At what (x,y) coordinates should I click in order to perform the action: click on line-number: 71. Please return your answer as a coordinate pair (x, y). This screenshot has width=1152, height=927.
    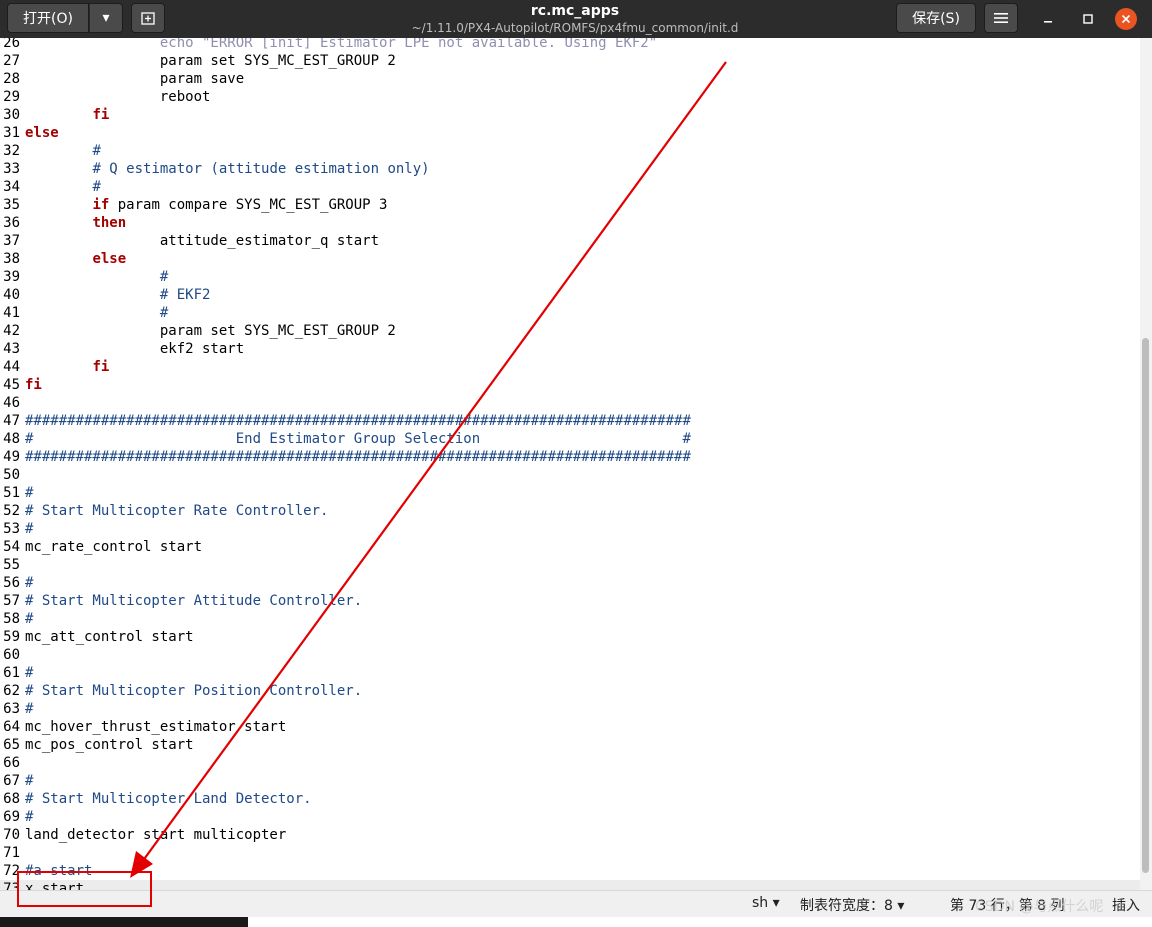
    Looking at the image, I should click on (11, 853).